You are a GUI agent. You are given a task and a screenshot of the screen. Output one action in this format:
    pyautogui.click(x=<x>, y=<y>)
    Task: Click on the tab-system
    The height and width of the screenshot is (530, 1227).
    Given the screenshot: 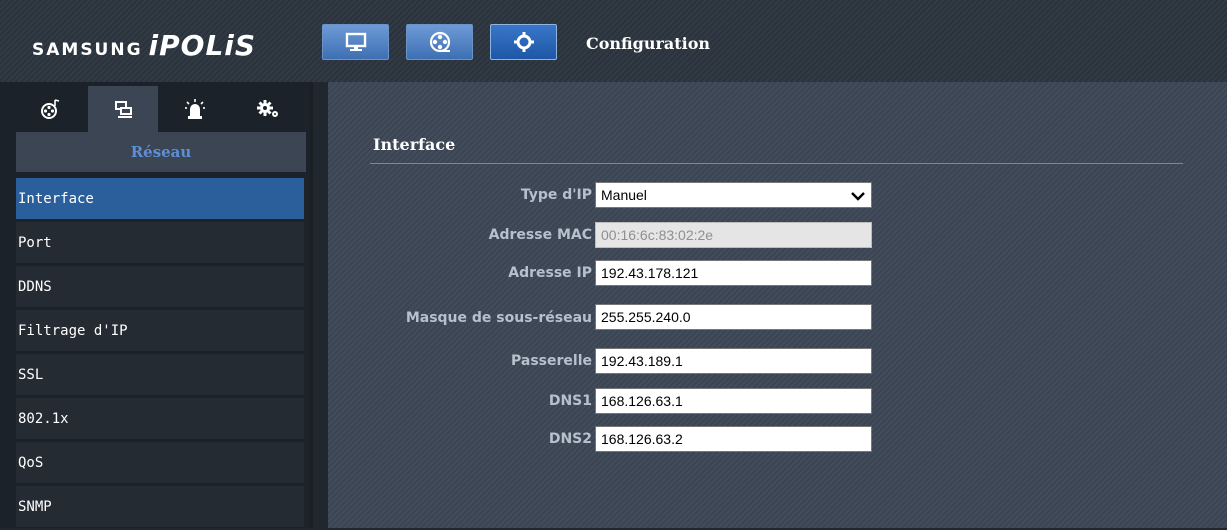 What is the action you would take?
    pyautogui.click(x=267, y=109)
    